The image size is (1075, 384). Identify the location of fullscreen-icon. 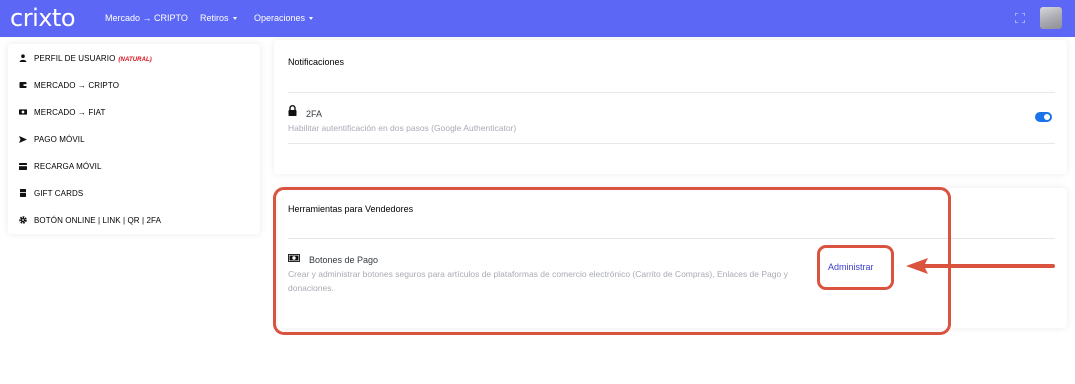
(1020, 18).